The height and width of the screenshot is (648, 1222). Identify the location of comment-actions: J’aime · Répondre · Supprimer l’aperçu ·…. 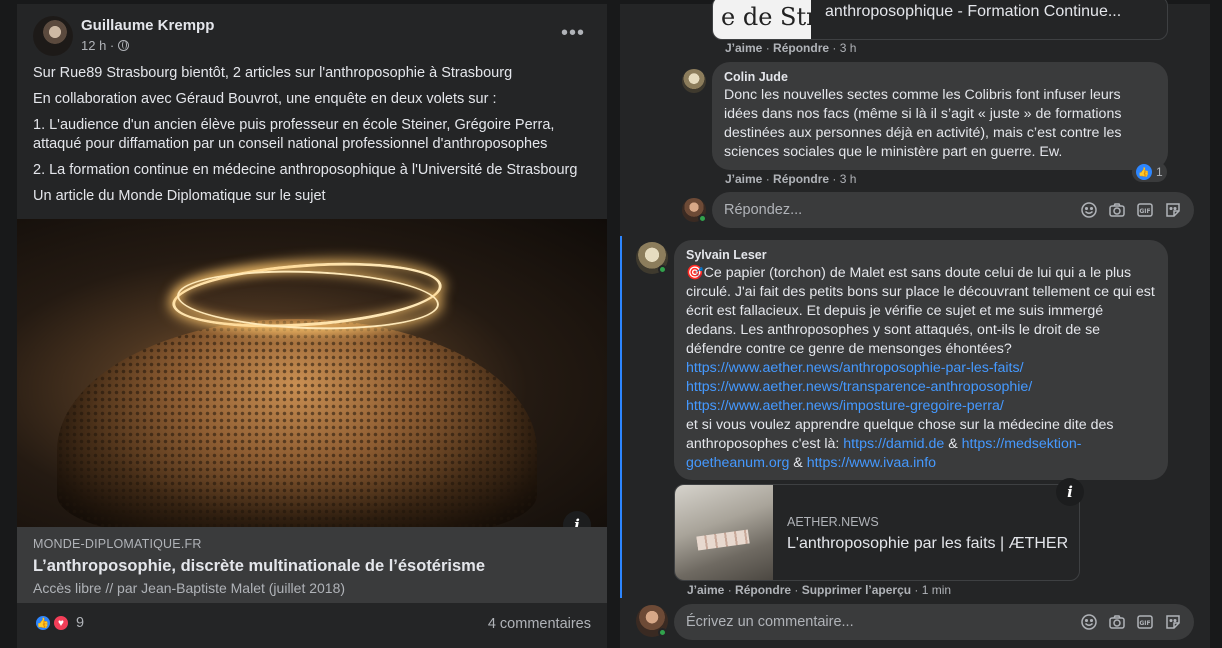
(819, 590).